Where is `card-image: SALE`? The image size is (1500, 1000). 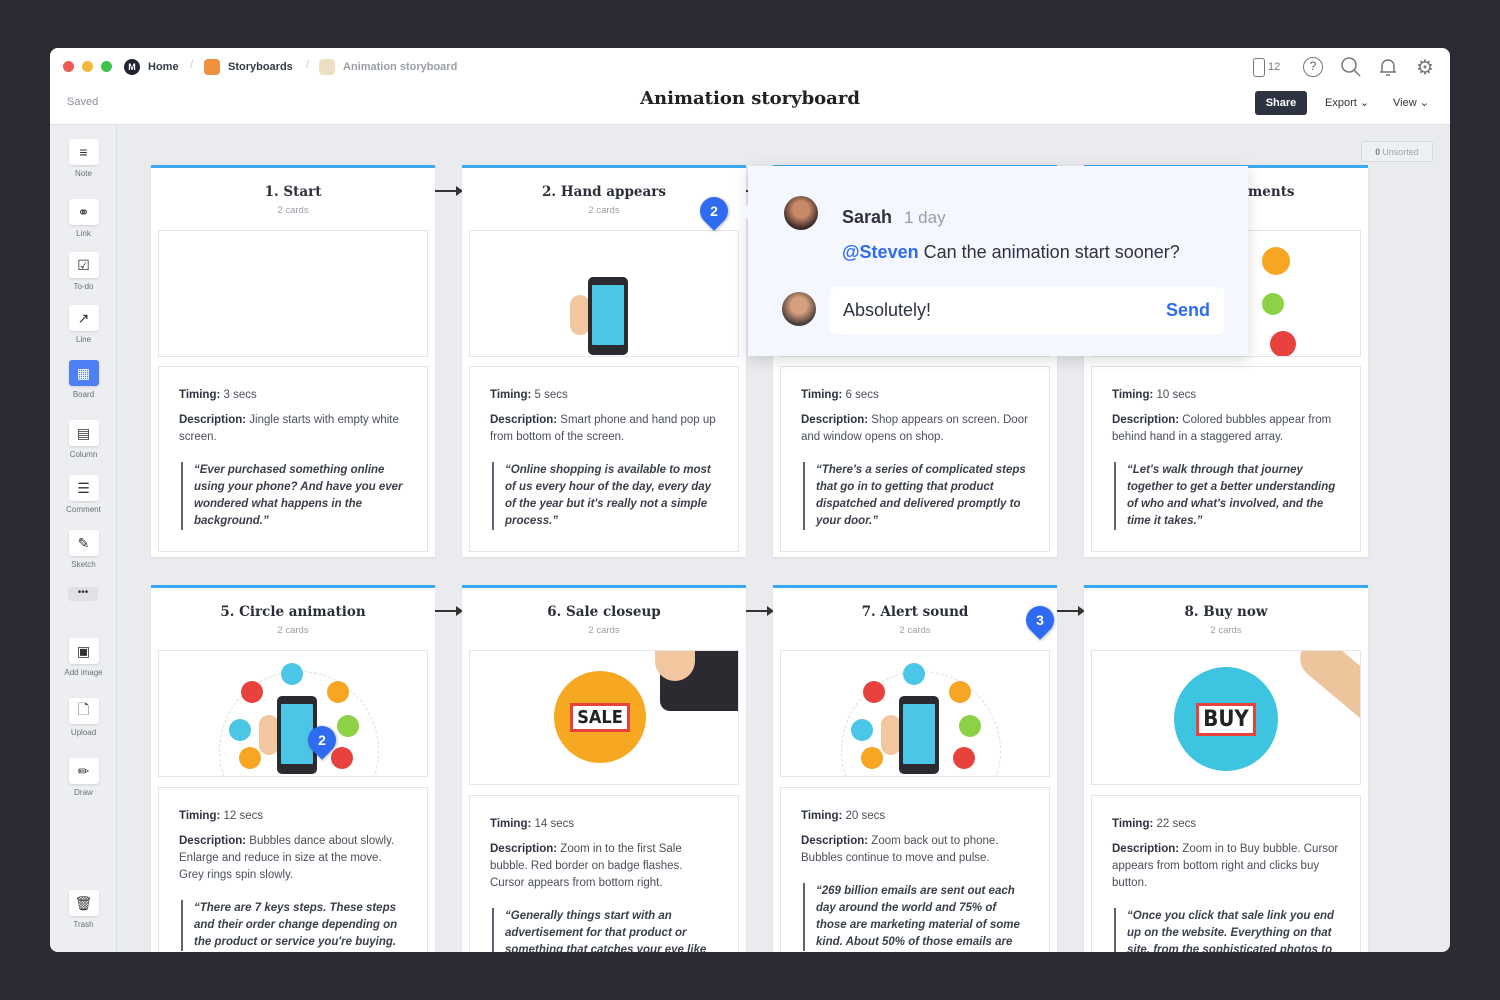 card-image: SALE is located at coordinates (604, 717).